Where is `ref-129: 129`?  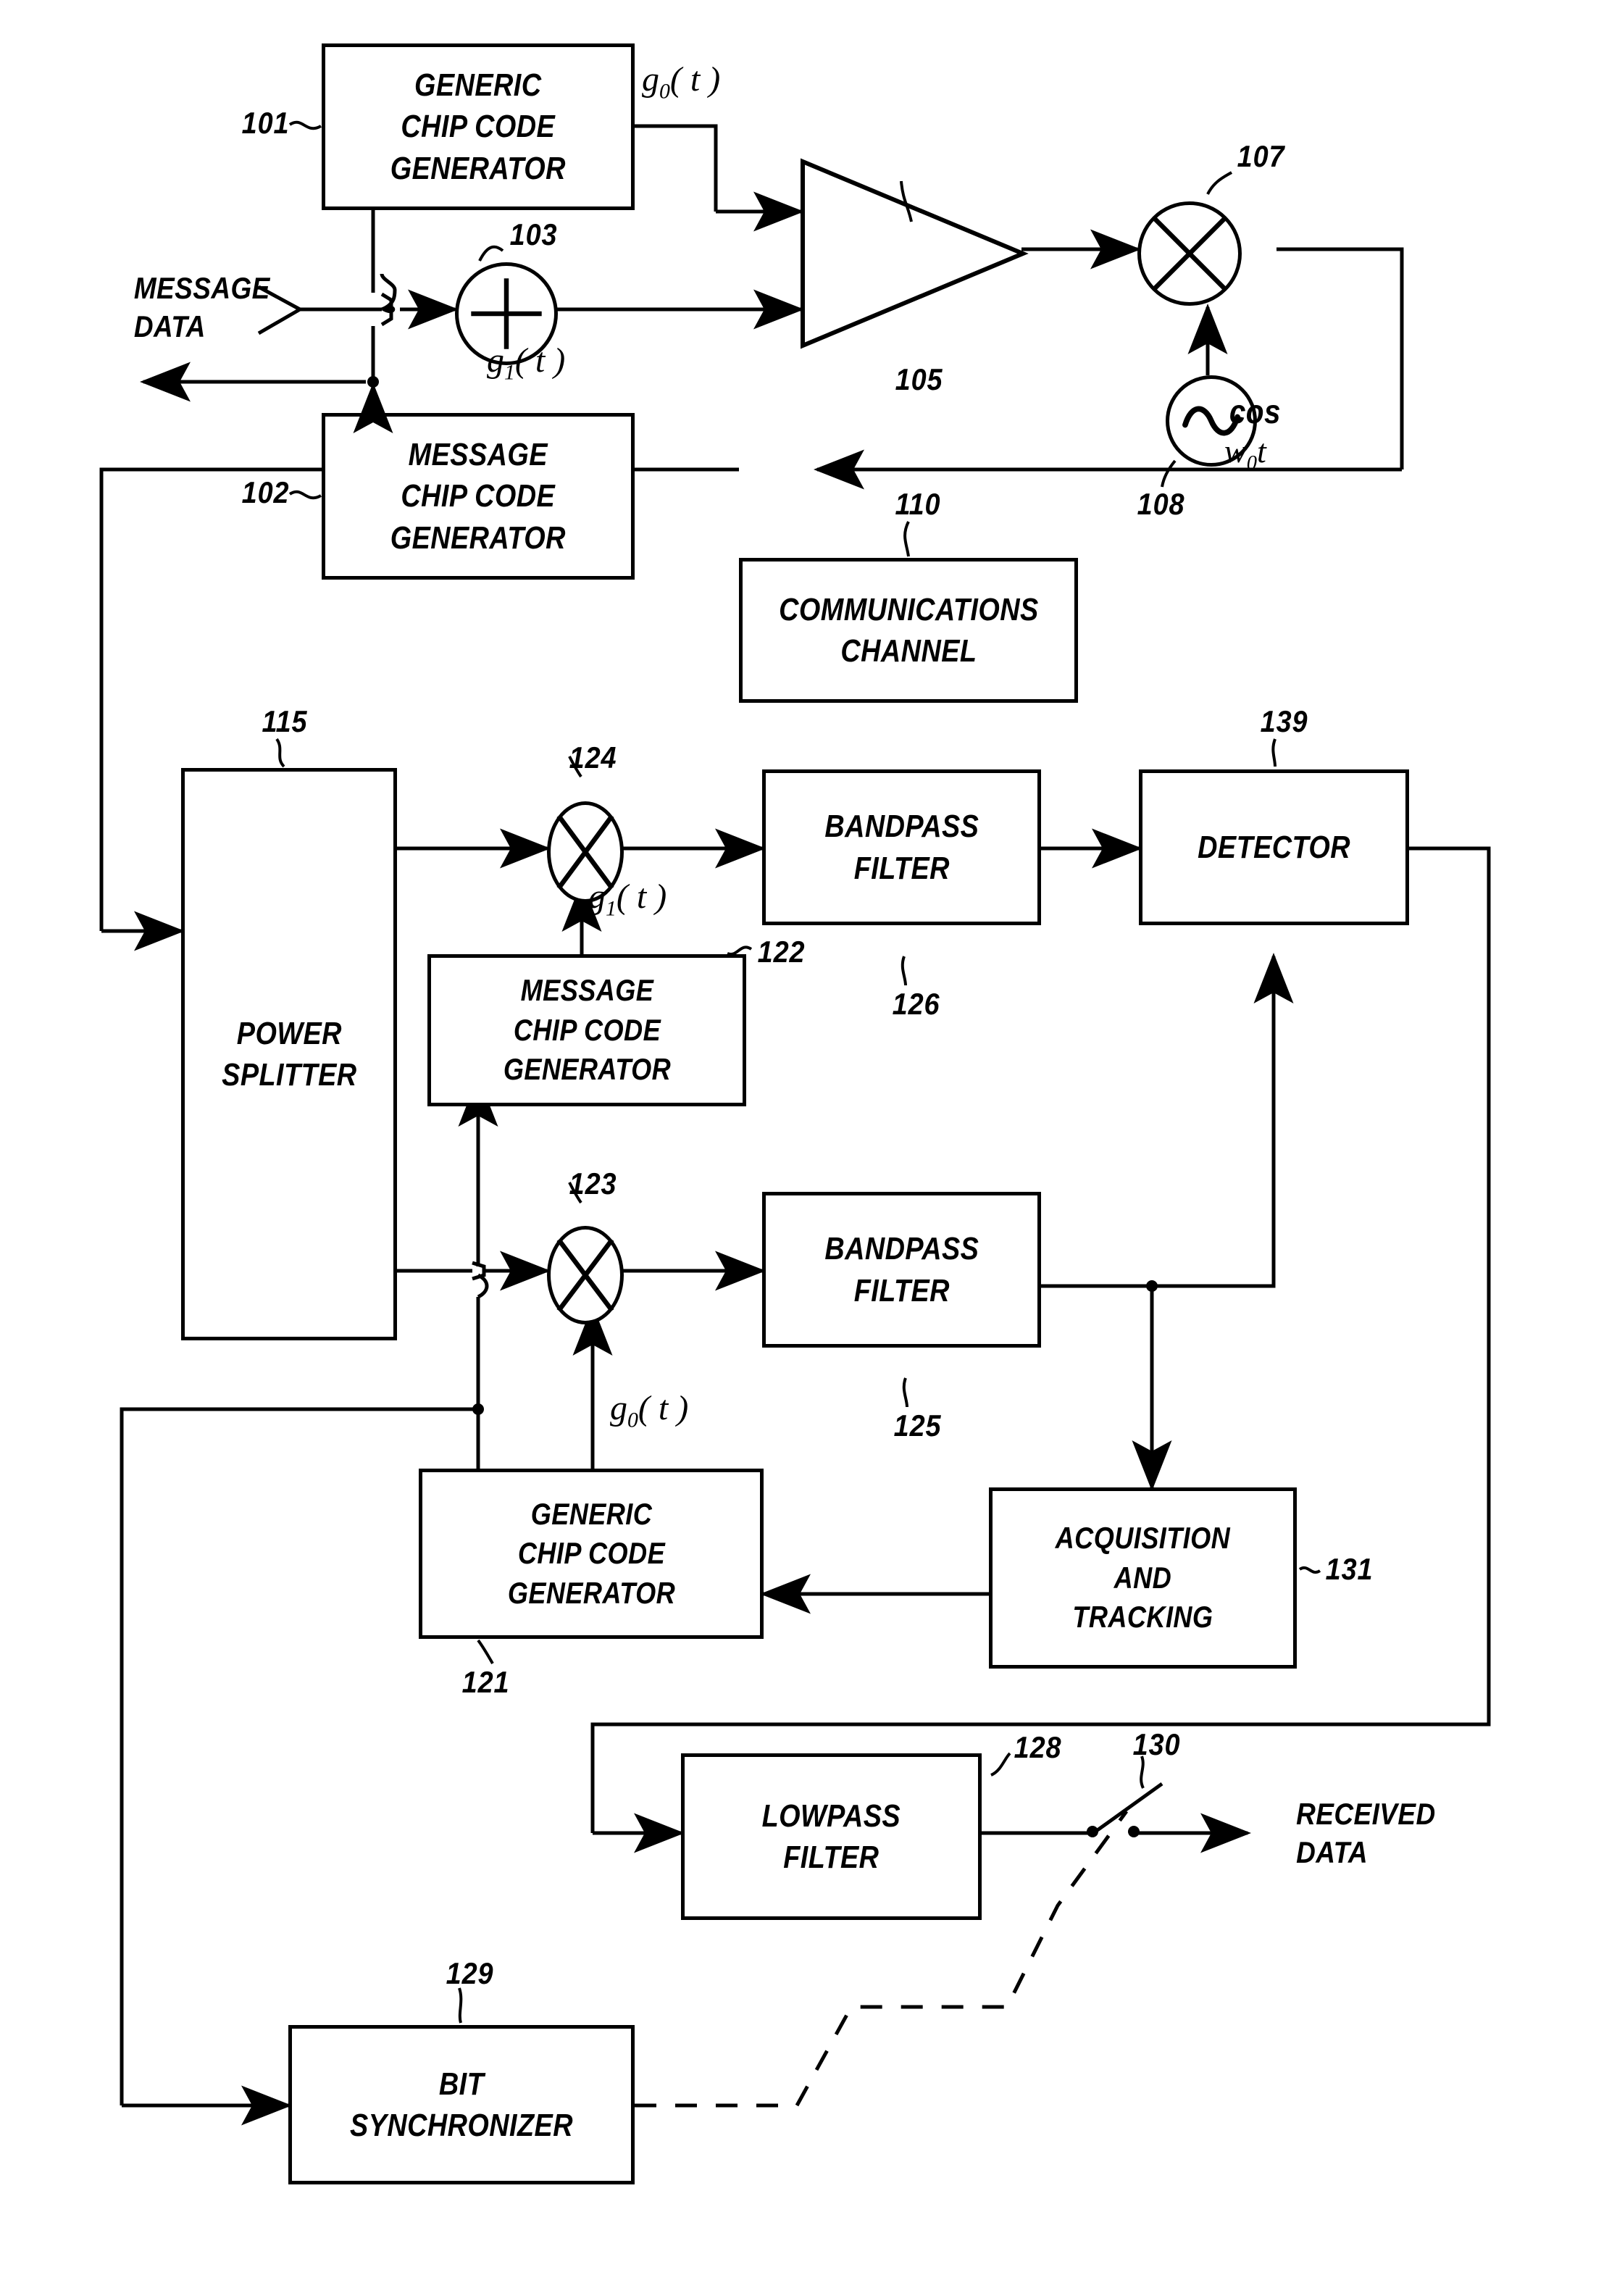
ref-129: 129 is located at coordinates (470, 1973).